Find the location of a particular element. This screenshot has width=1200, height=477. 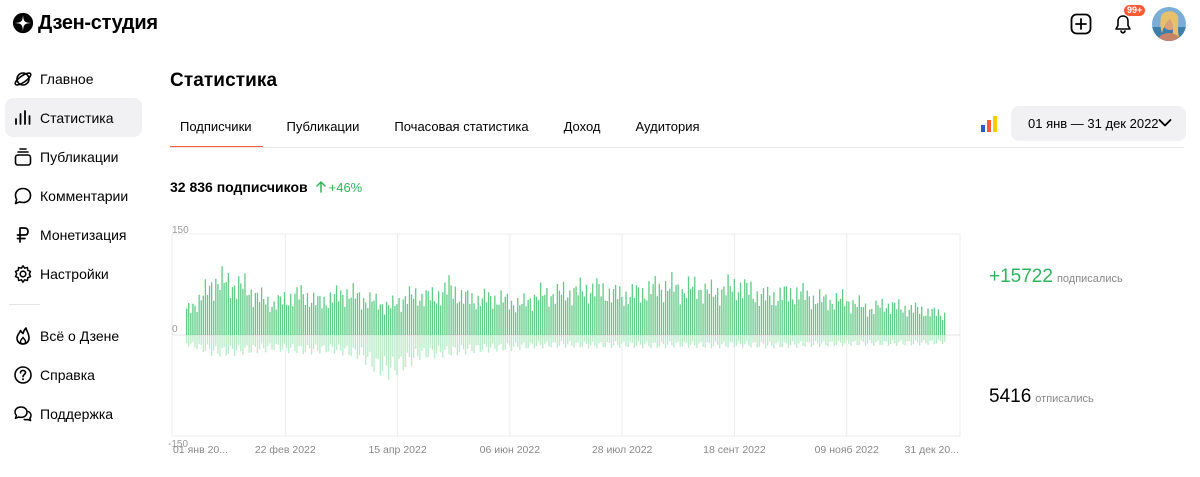

notifications-button: 99+ is located at coordinates (1128, 21).